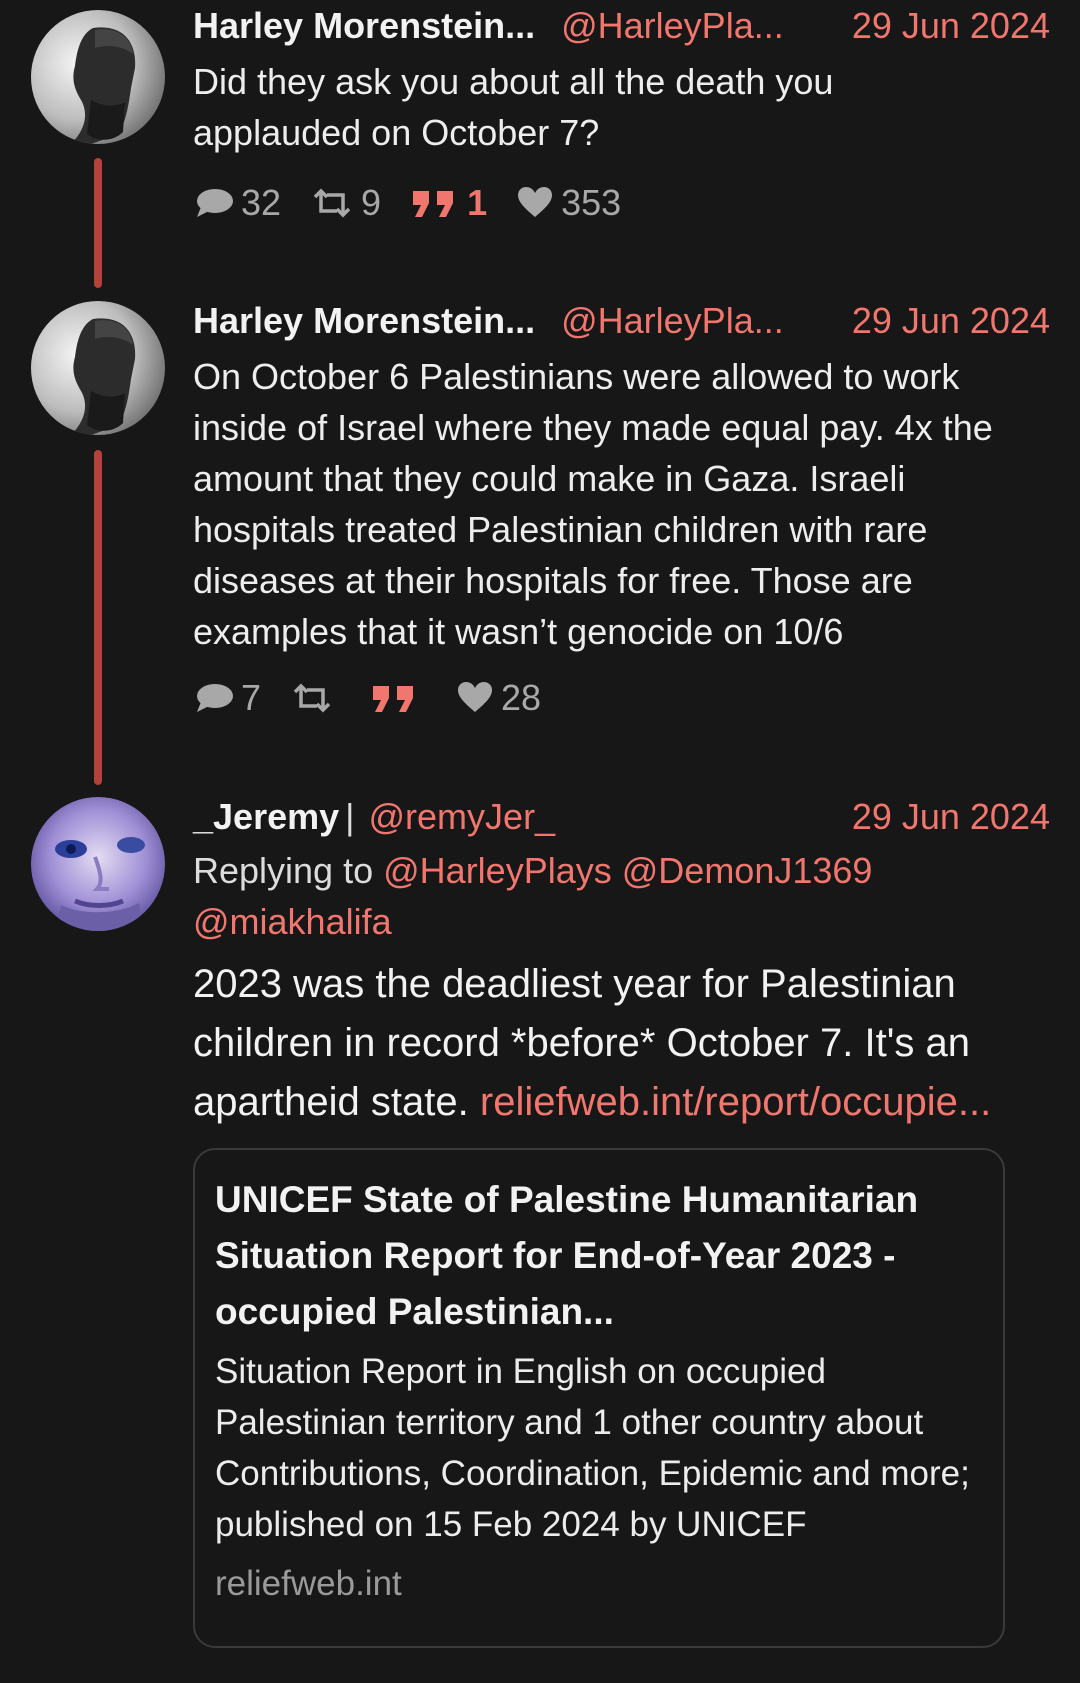  What do you see at coordinates (251, 697) in the screenshot?
I see `reply-count: 7` at bounding box center [251, 697].